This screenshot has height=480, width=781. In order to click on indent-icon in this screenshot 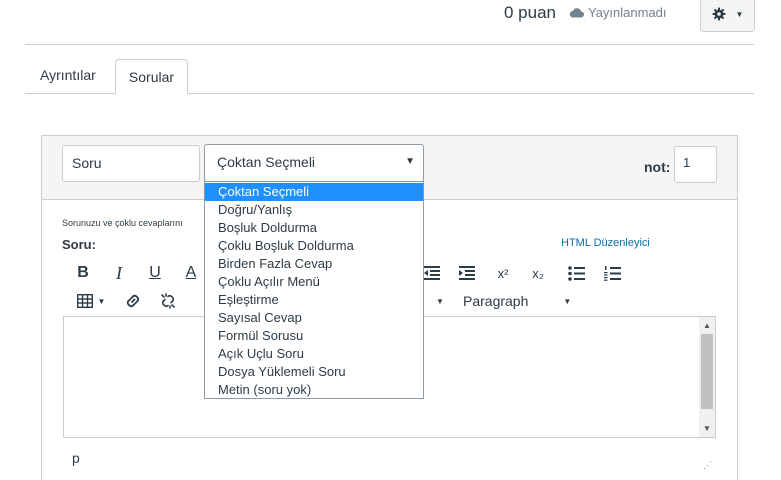, I will do `click(467, 273)`.